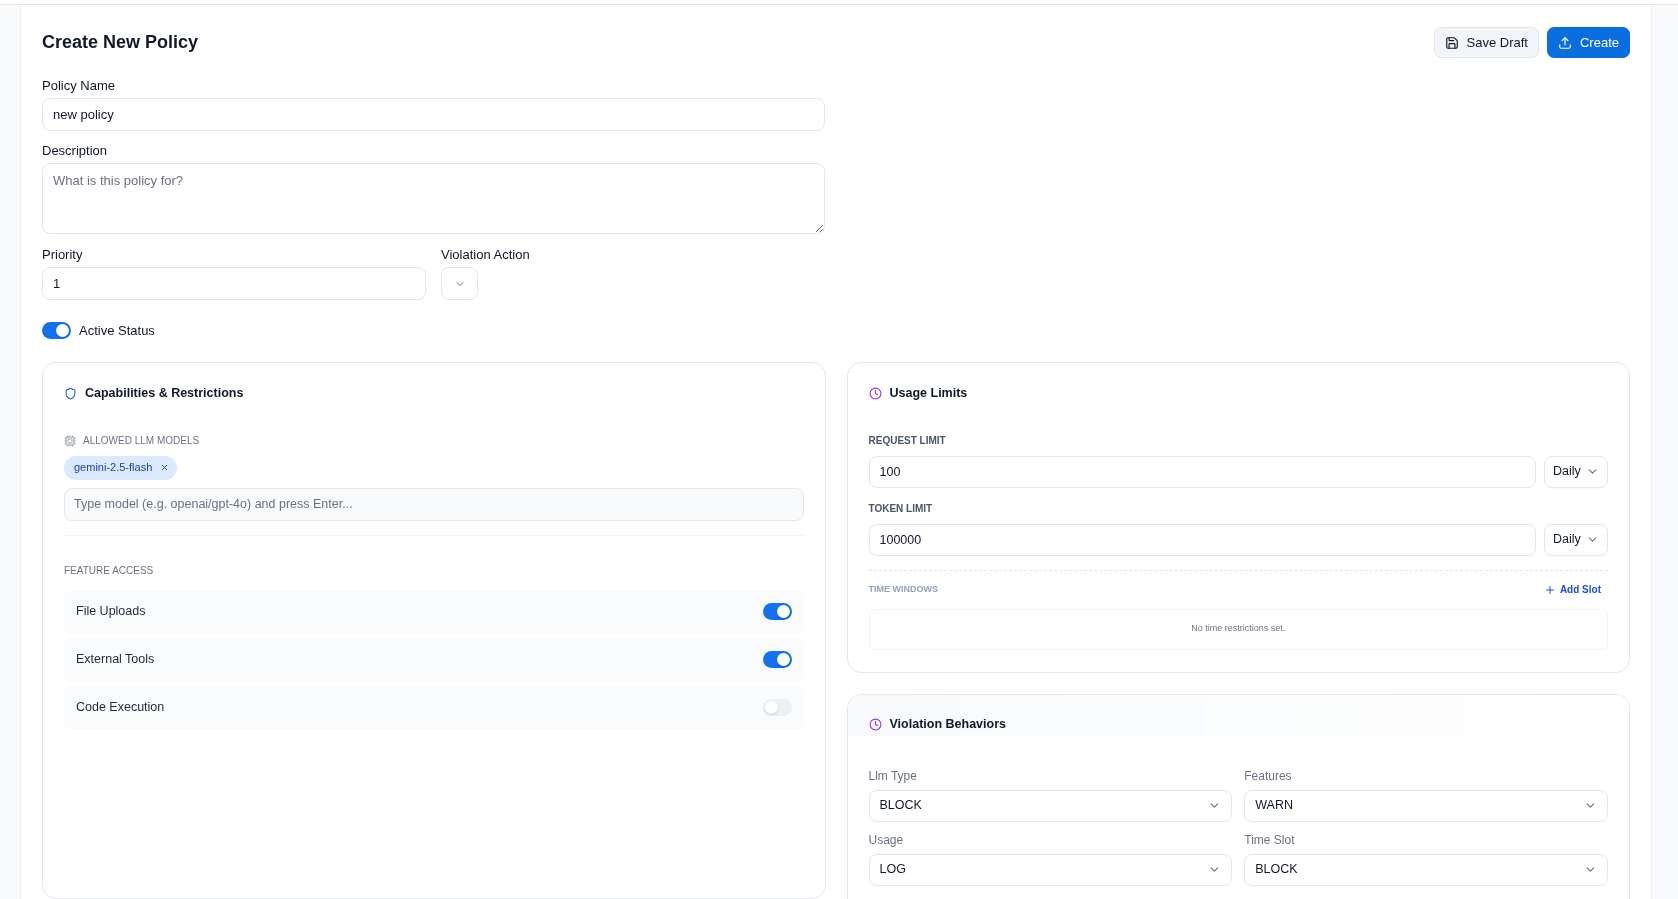  What do you see at coordinates (928, 394) in the screenshot?
I see `card-title: Usage Limits` at bounding box center [928, 394].